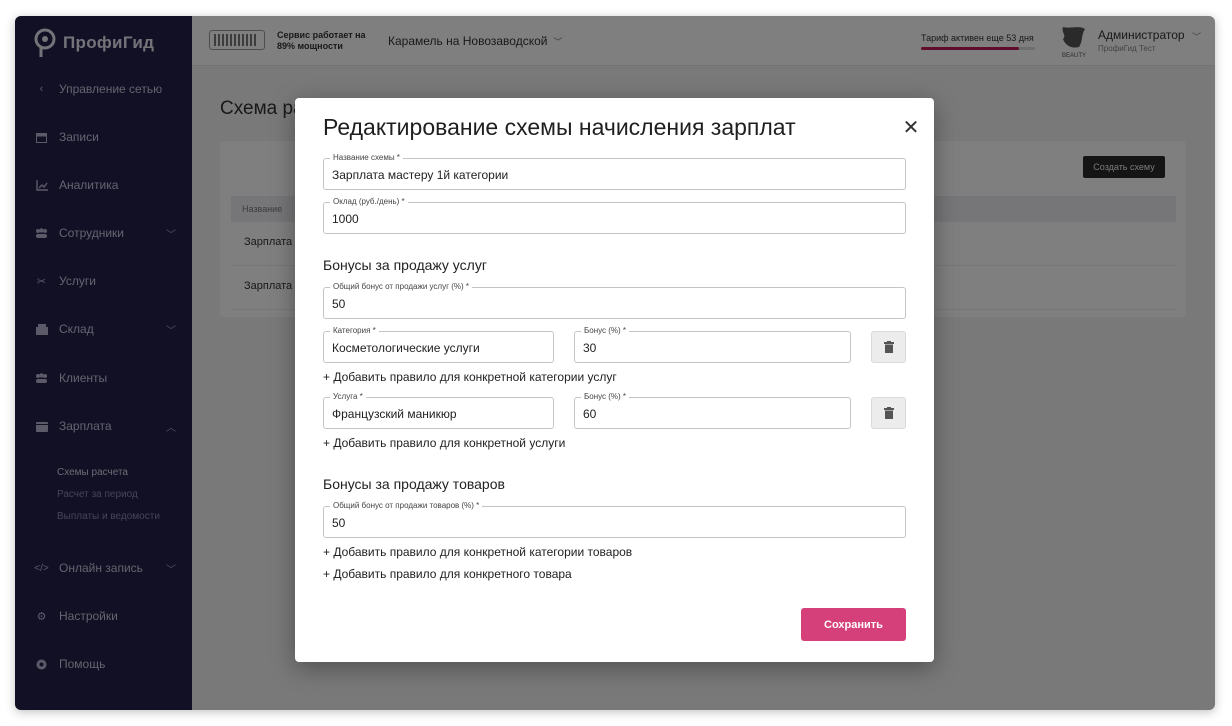 Image resolution: width=1232 pixels, height=726 pixels. Describe the element at coordinates (444, 443) in the screenshot. I see `add-service-rule-link: + Добавить правило для конкретной услуги` at that location.